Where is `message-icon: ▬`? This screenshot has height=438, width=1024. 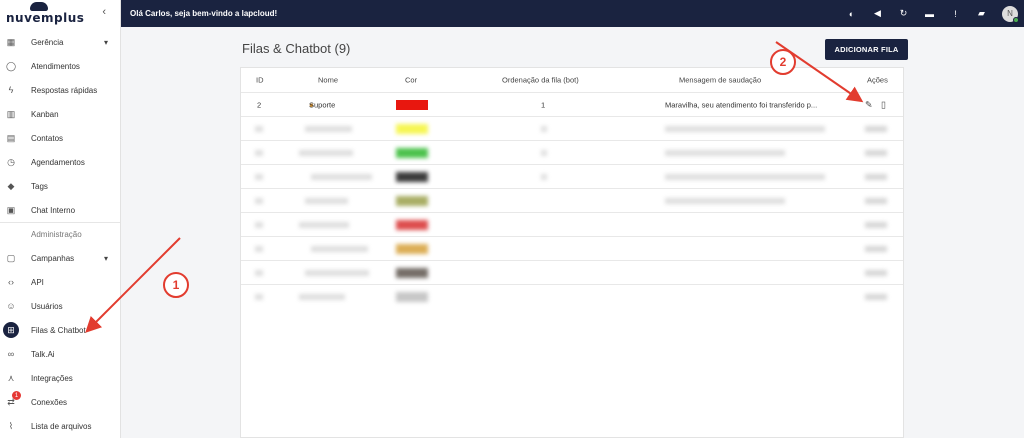 message-icon: ▬ is located at coordinates (929, 13).